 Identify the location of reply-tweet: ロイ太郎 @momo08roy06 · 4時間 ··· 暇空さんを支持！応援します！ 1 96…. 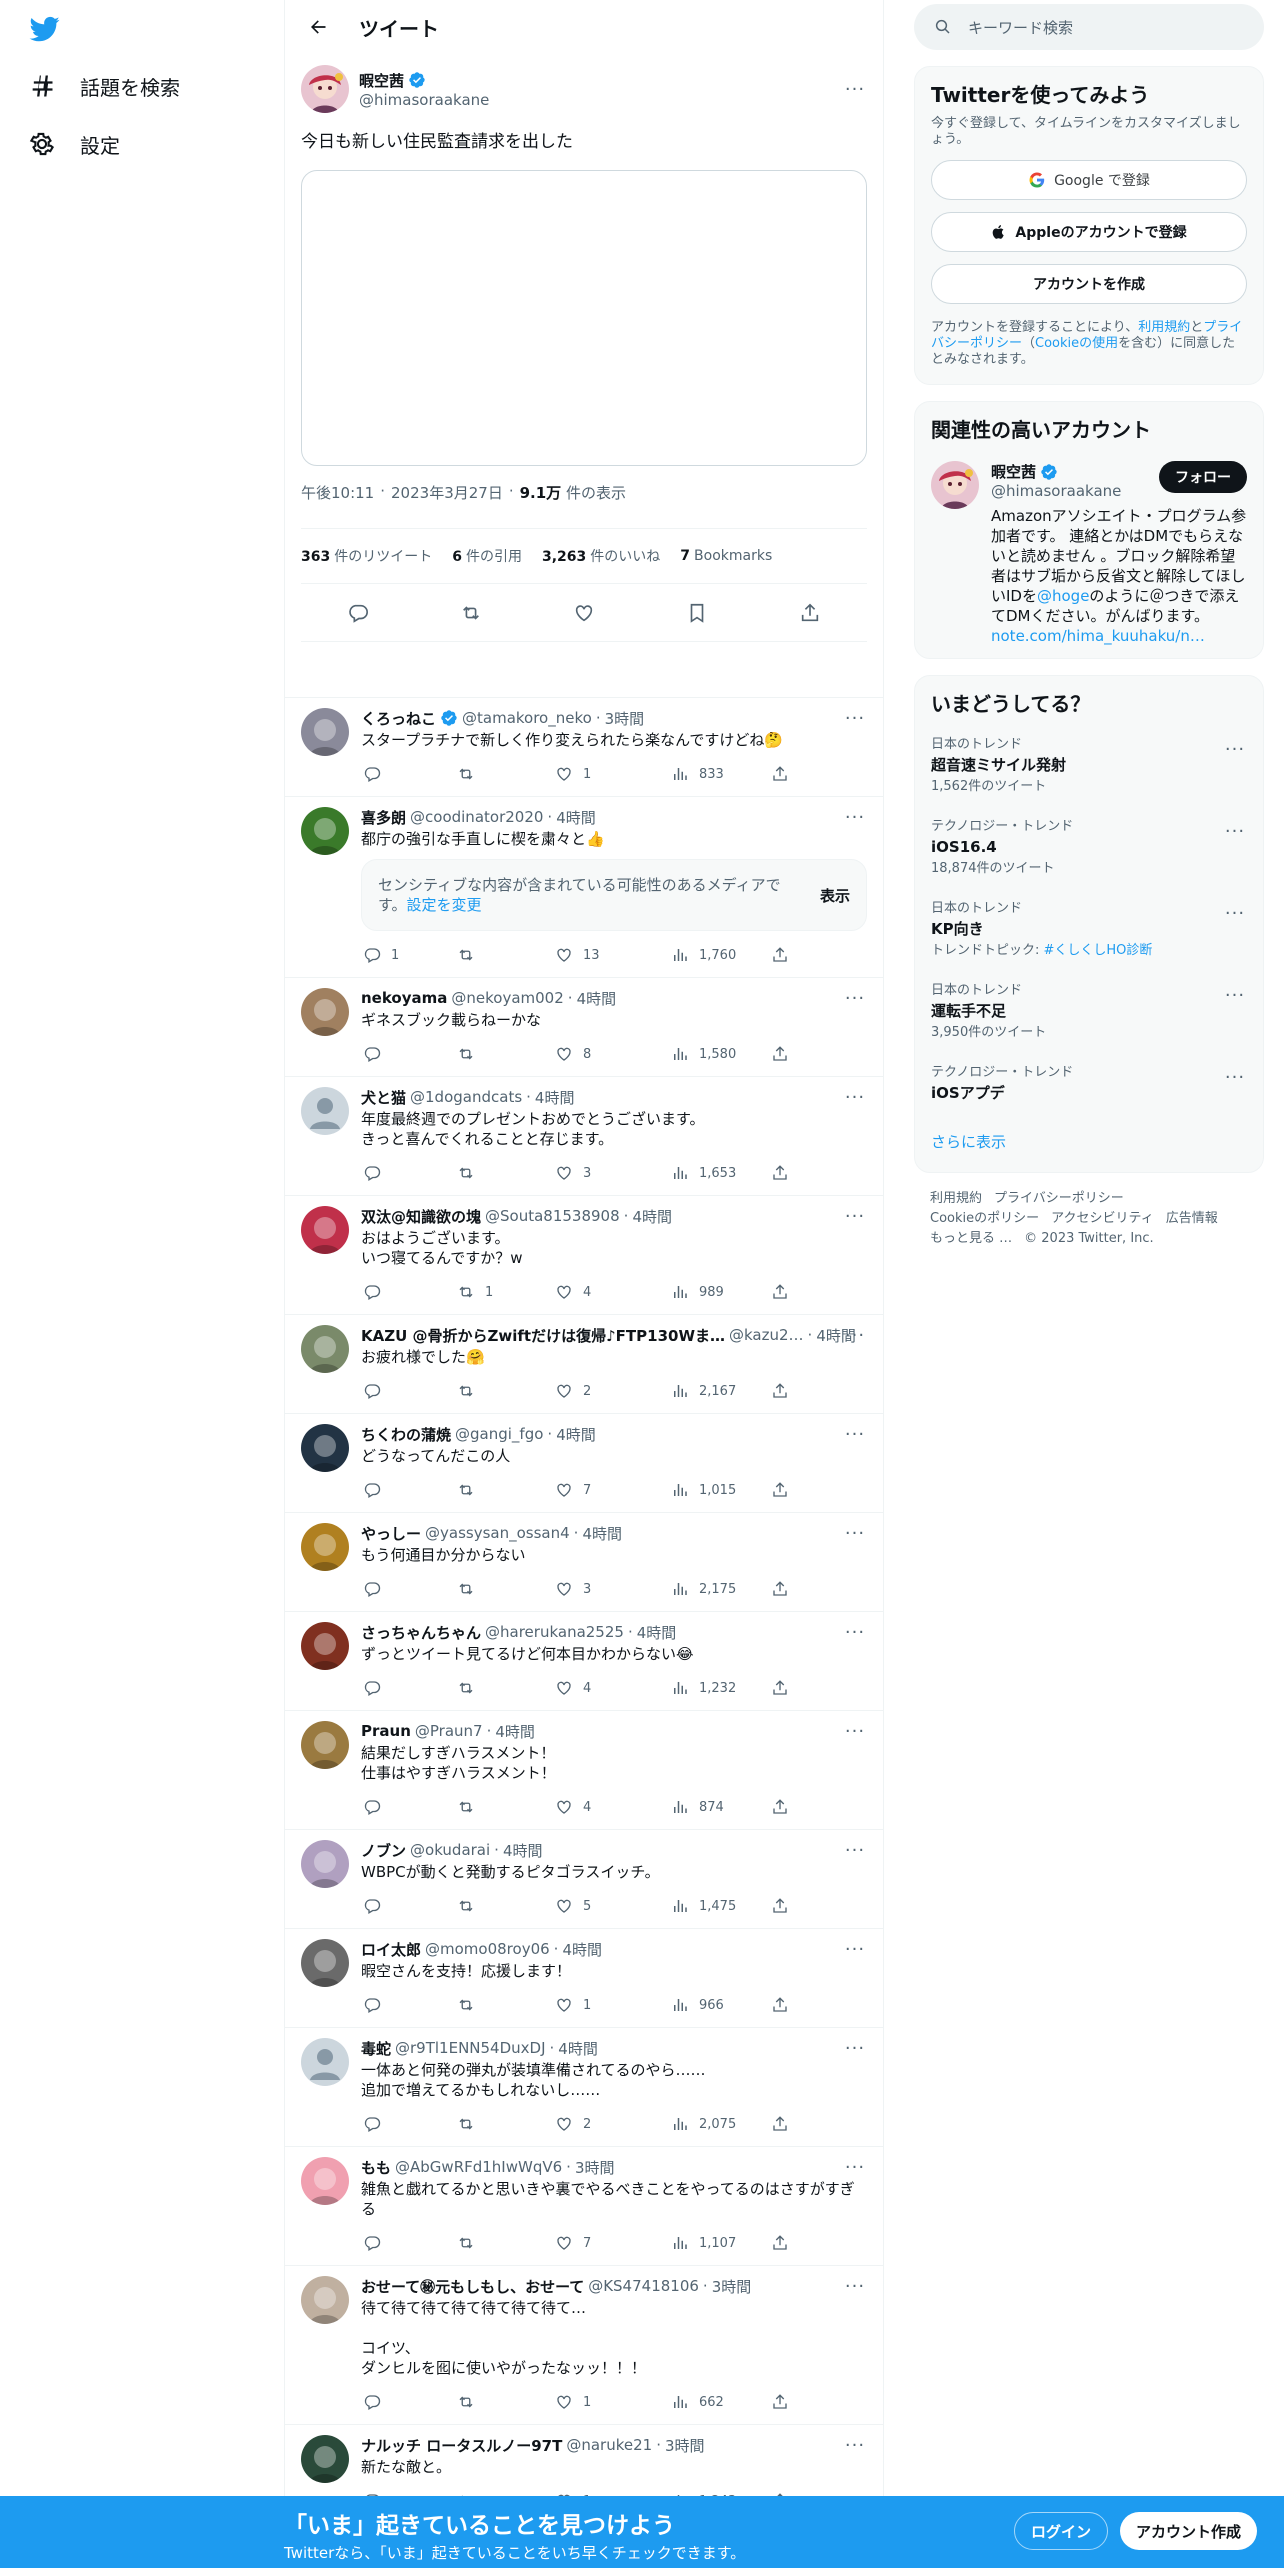
(584, 1978).